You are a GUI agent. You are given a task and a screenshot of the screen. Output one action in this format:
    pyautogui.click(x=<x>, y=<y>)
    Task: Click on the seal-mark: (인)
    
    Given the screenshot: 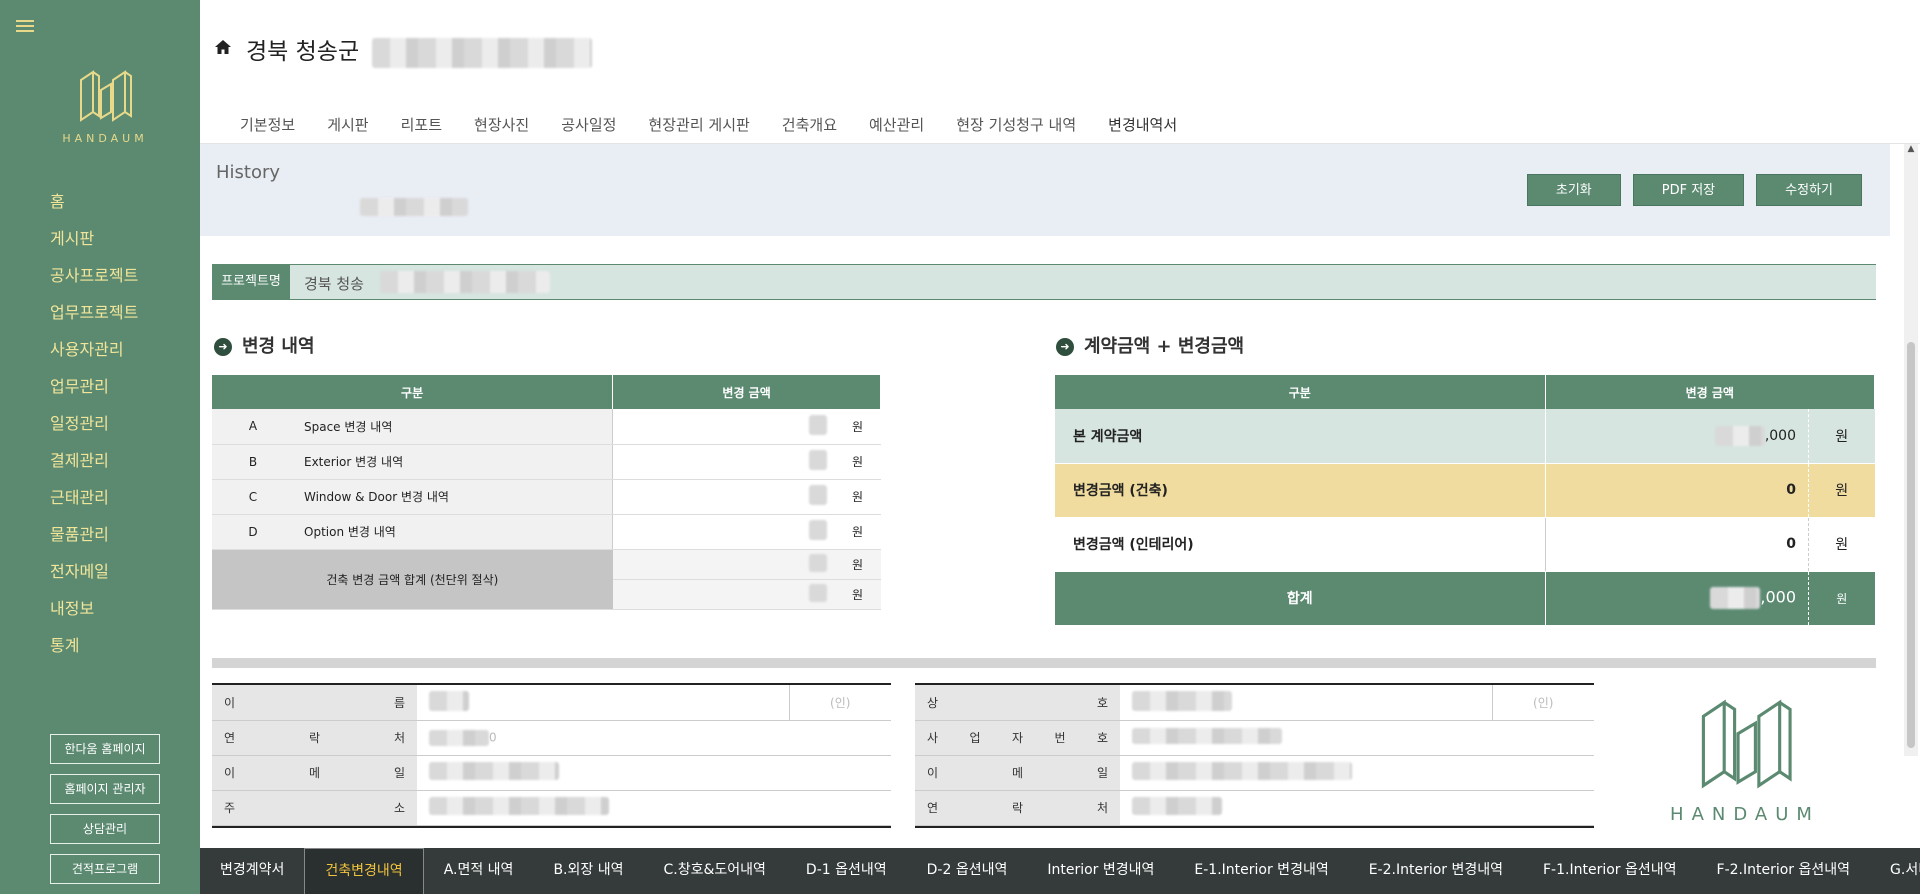 What is the action you would take?
    pyautogui.click(x=1542, y=703)
    